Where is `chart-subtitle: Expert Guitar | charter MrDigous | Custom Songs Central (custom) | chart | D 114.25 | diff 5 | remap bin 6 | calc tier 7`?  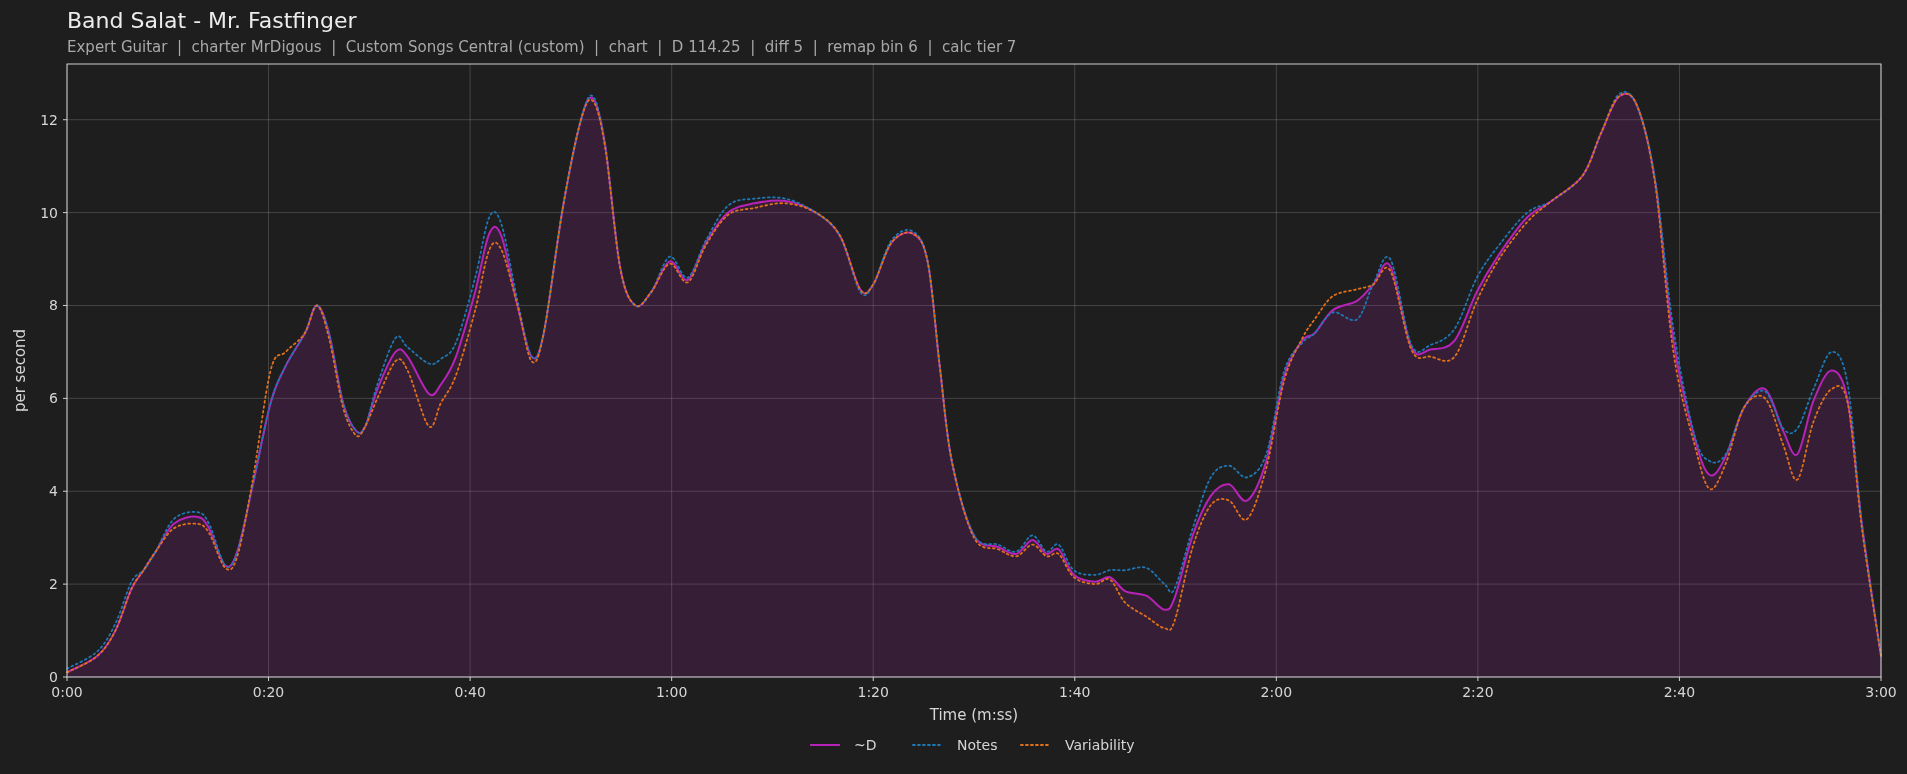
chart-subtitle: Expert Guitar | charter MrDigous | Custom Songs Central (custom) | chart | D 114.25 | diff 5 | remap bin 6 | calc tier 7 is located at coordinates (542, 47).